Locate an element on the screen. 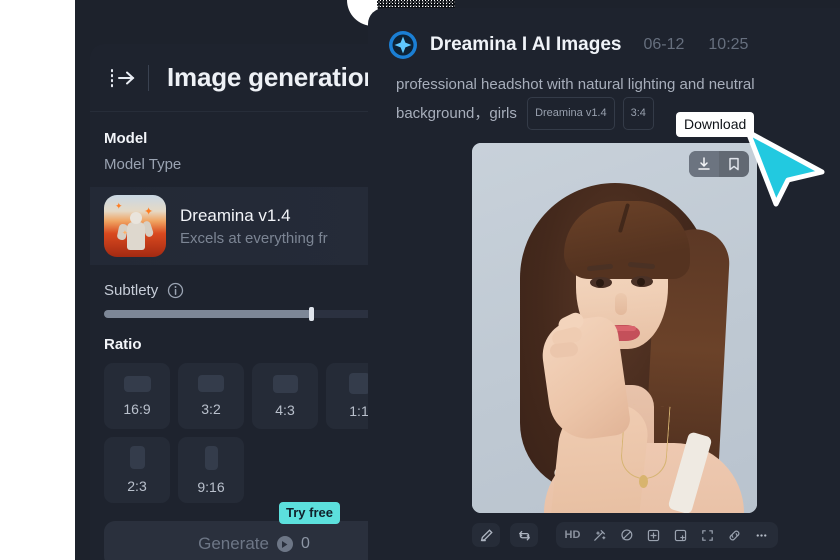  link-icon is located at coordinates (734, 535).